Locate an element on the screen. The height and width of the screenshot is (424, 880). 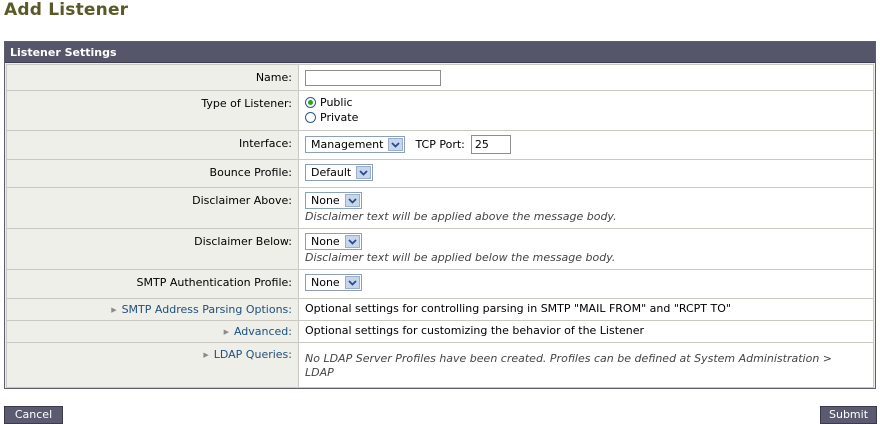
type-cell: Public Private is located at coordinates (586, 110).